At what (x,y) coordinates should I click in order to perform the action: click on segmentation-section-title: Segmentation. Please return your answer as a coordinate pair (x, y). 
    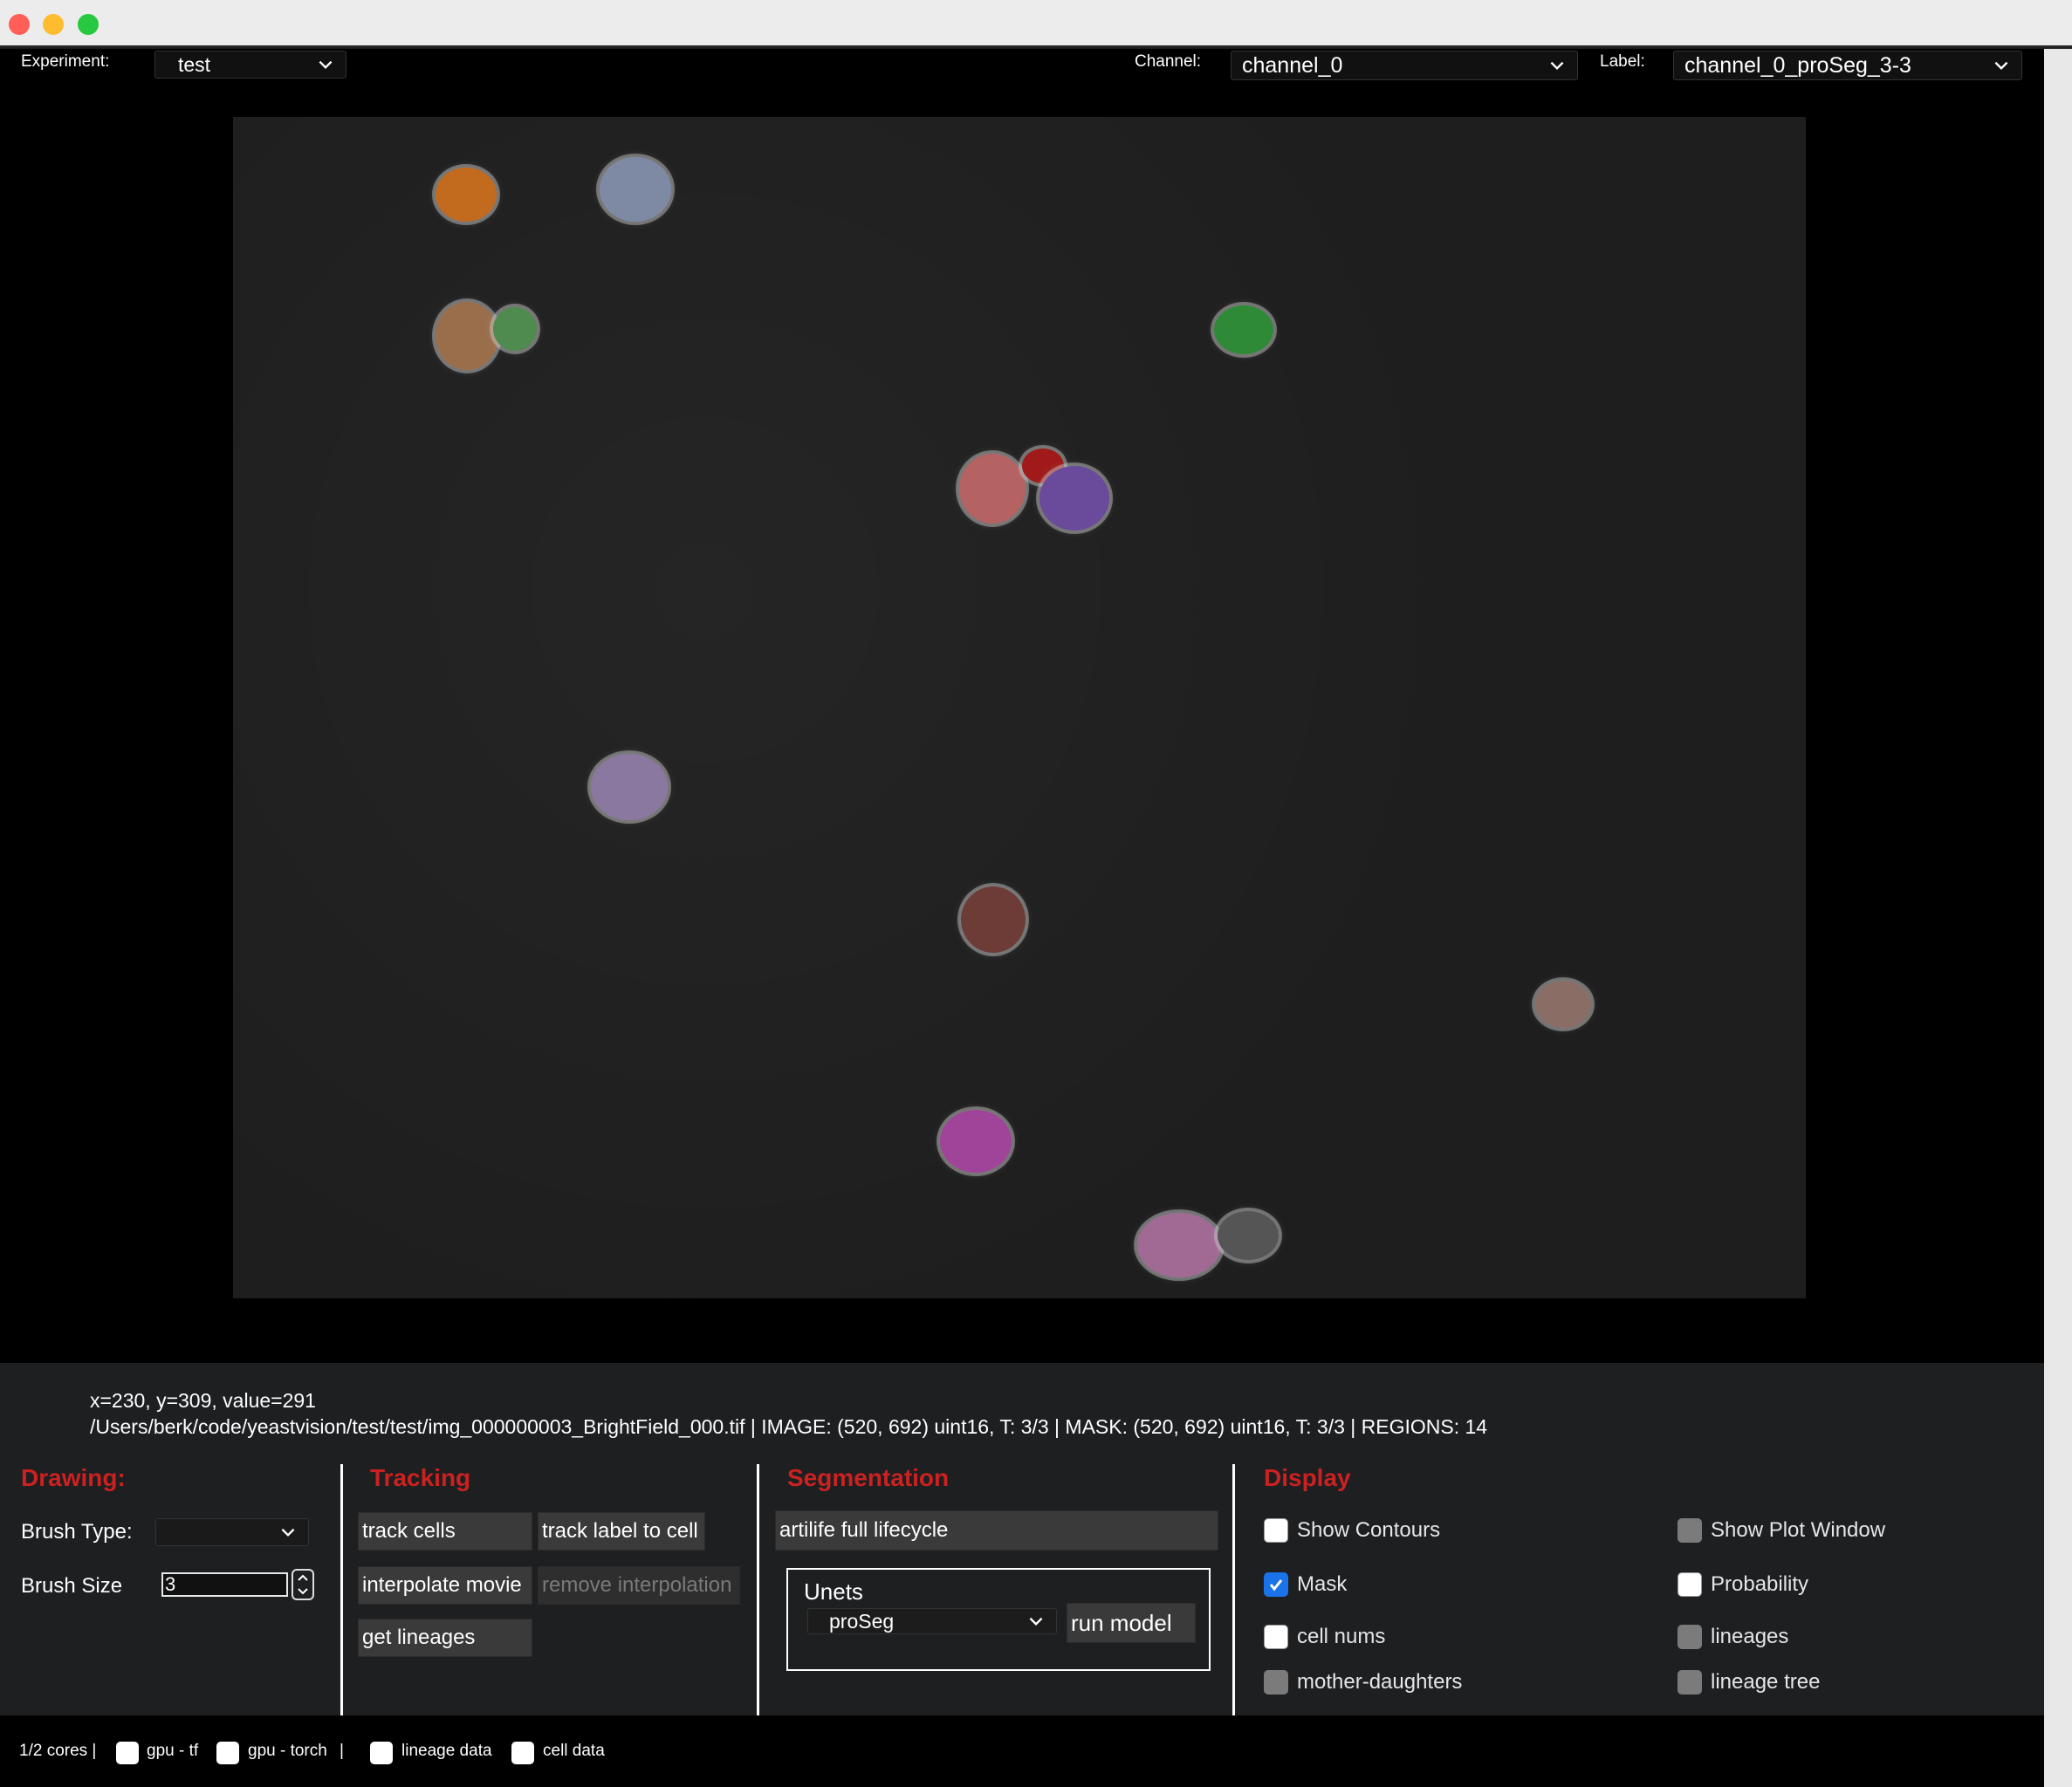
    Looking at the image, I should click on (868, 1478).